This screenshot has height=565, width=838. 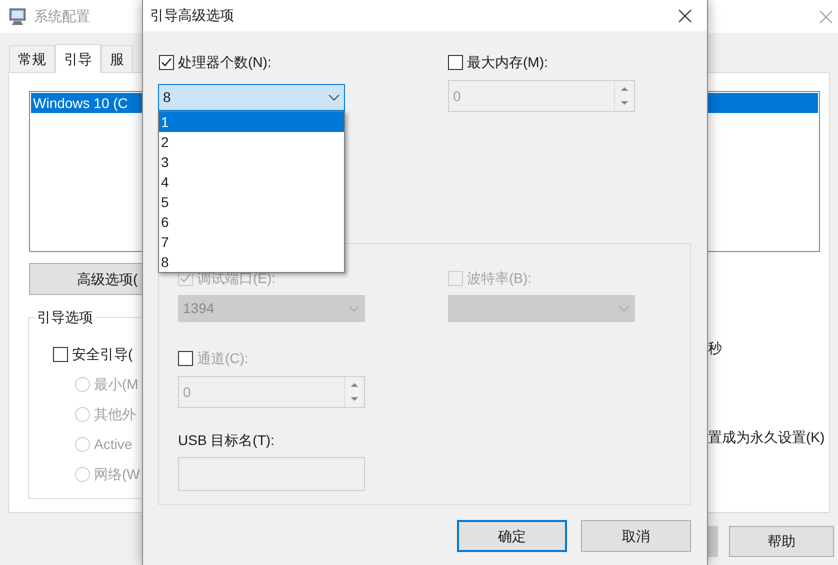 What do you see at coordinates (251, 202) in the screenshot?
I see `dropdown-option: 5` at bounding box center [251, 202].